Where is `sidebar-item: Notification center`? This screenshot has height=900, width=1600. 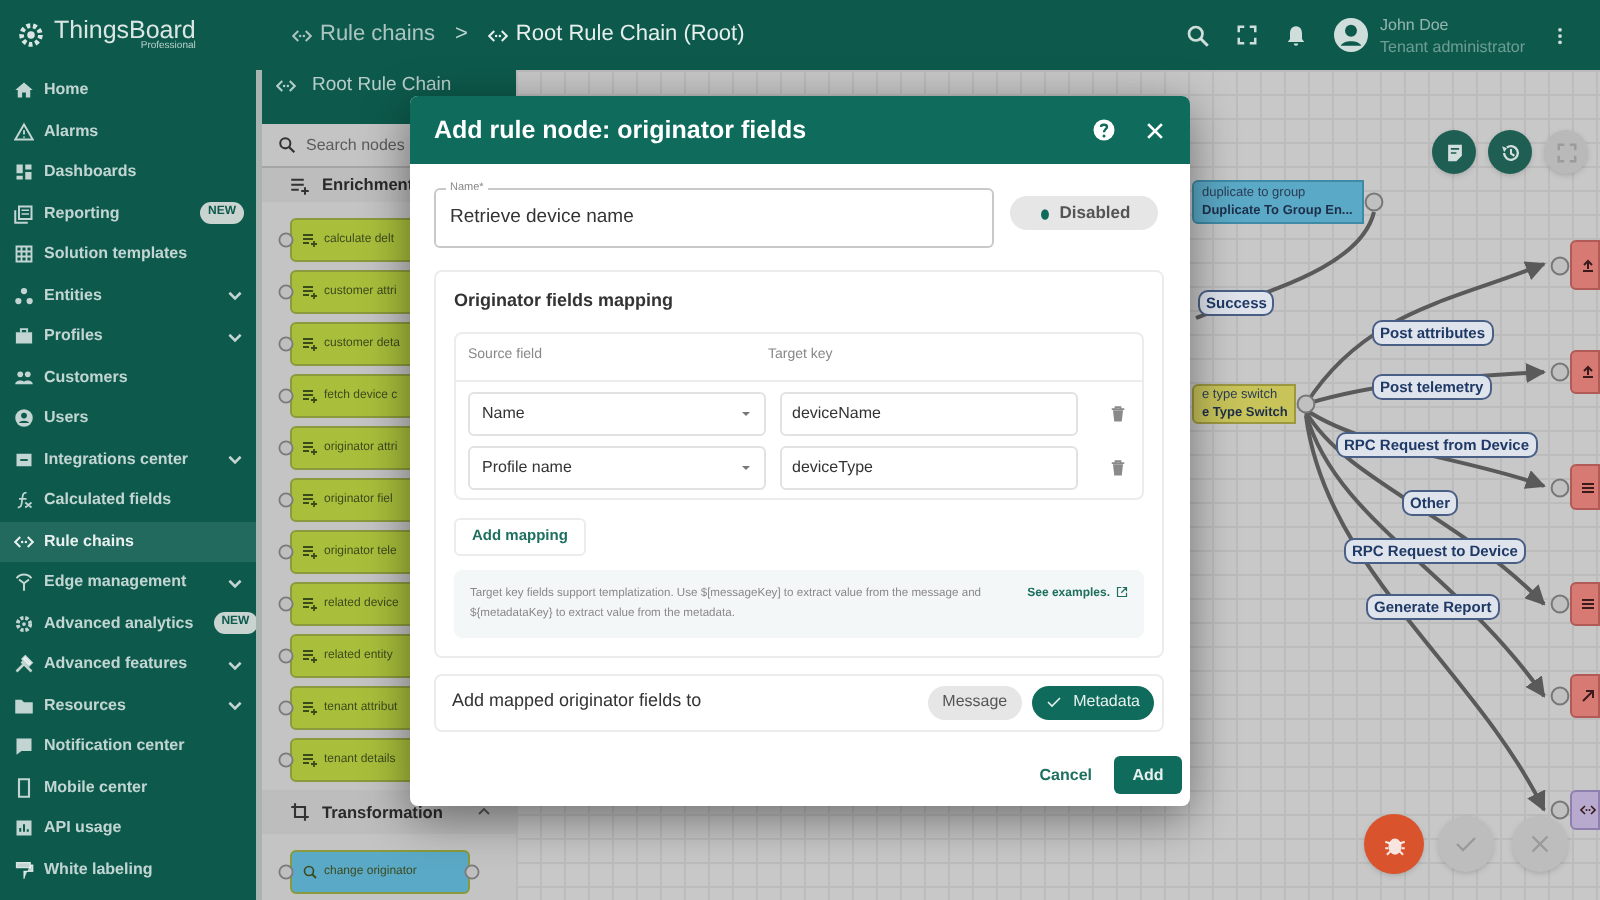
sidebar-item: Notification center is located at coordinates (128, 746).